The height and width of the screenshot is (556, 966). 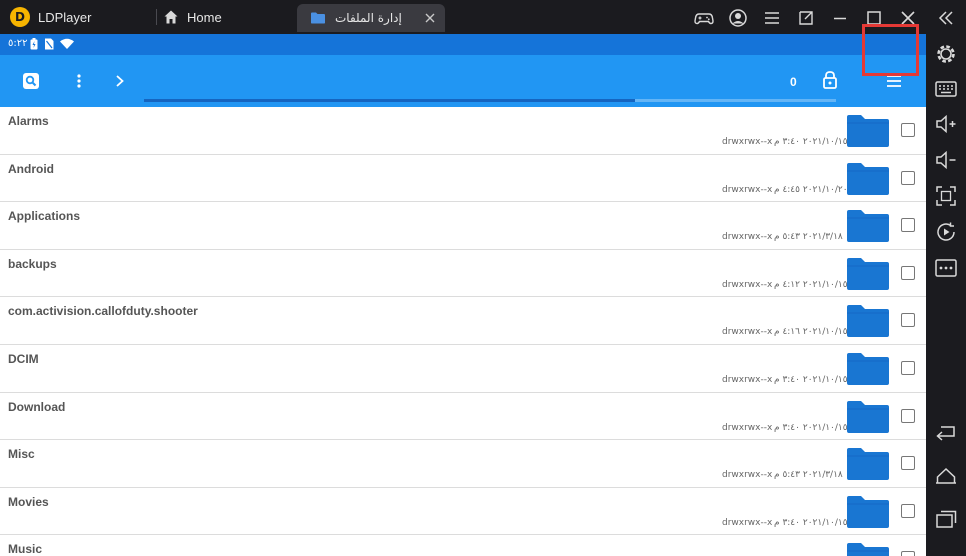 I want to click on keyboard-icon, so click(x=946, y=89).